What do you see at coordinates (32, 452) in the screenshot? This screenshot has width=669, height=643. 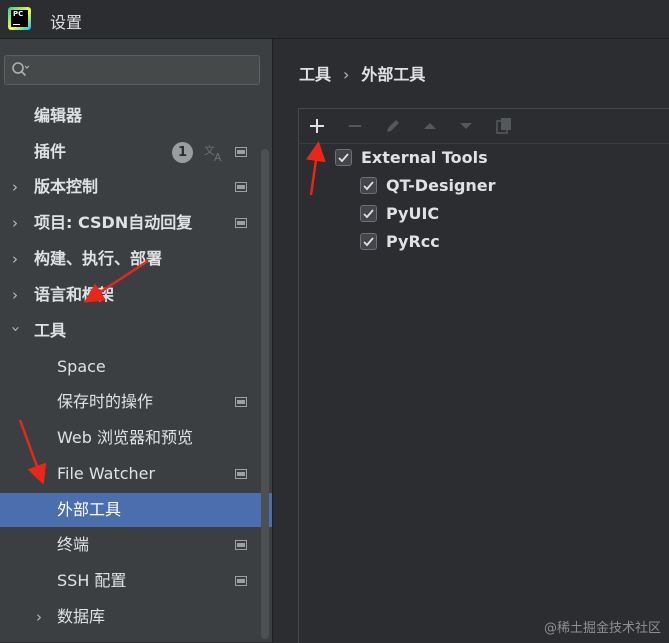 I see `annotation-arrow-external-tools` at bounding box center [32, 452].